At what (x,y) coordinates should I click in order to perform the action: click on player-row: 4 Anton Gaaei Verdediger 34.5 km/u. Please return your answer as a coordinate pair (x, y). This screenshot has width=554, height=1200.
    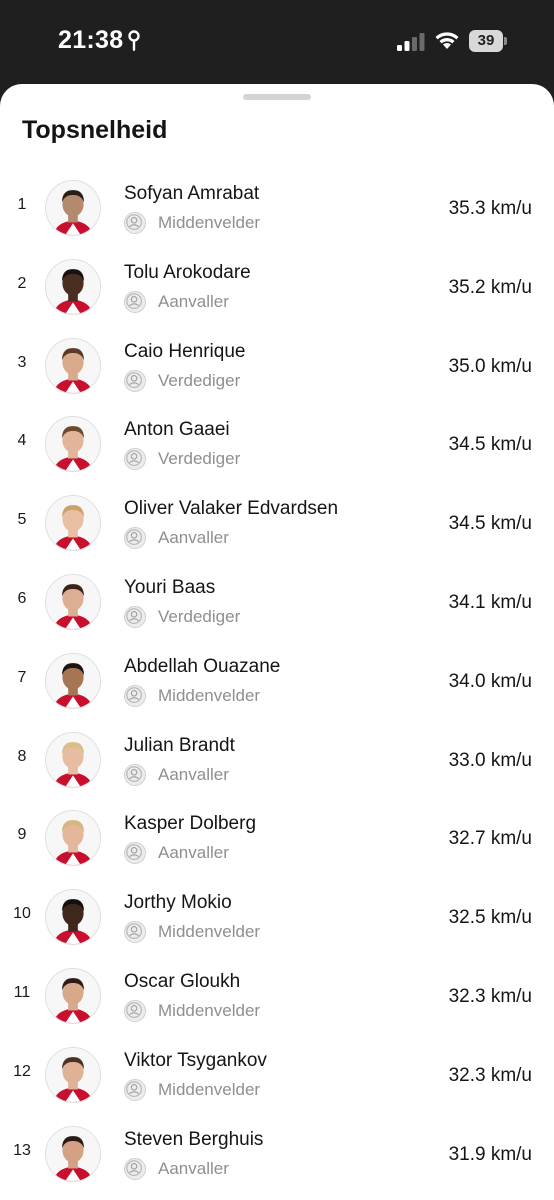
    Looking at the image, I should click on (277, 445).